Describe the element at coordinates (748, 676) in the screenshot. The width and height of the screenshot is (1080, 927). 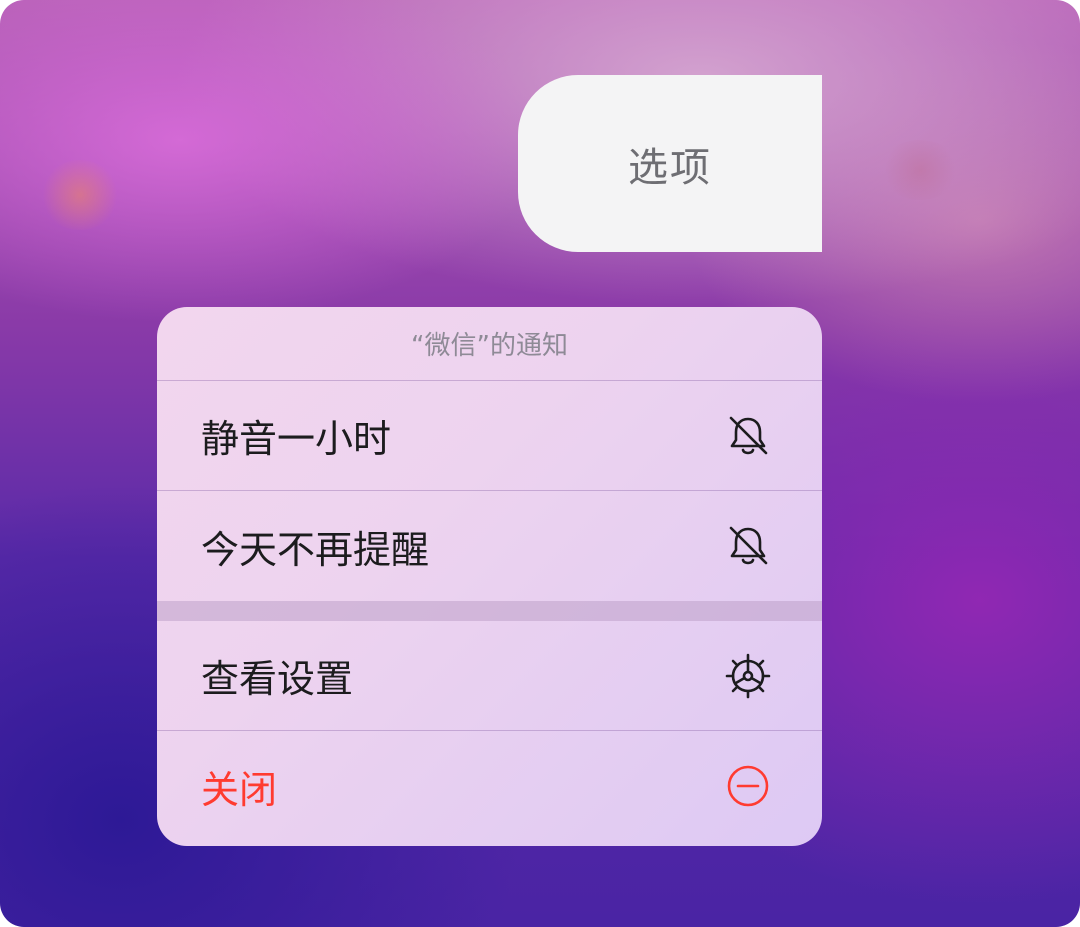
I see `gear-icon` at that location.